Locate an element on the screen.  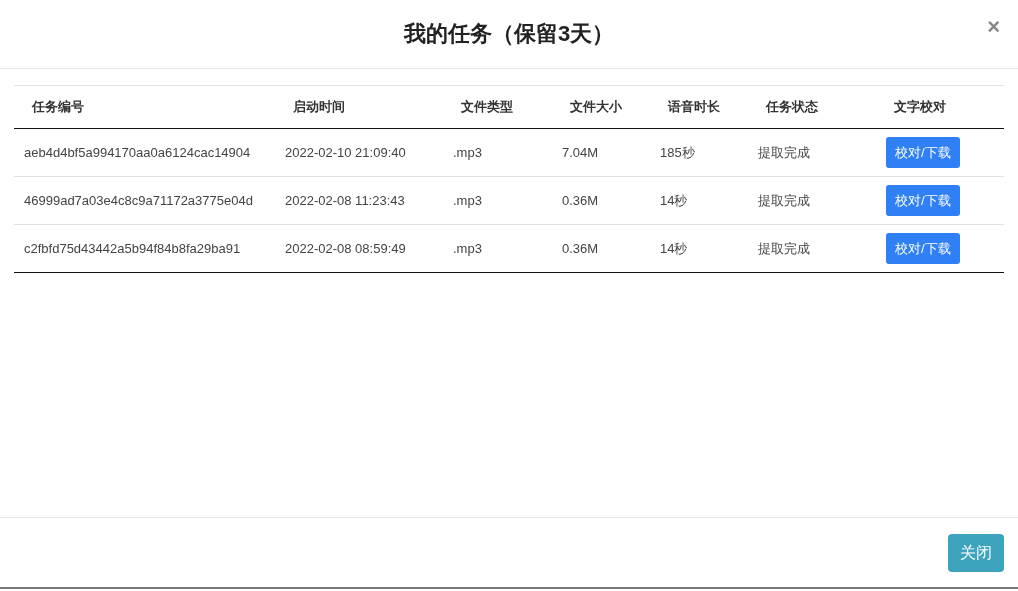
column-header: 任务状态 is located at coordinates (792, 107).